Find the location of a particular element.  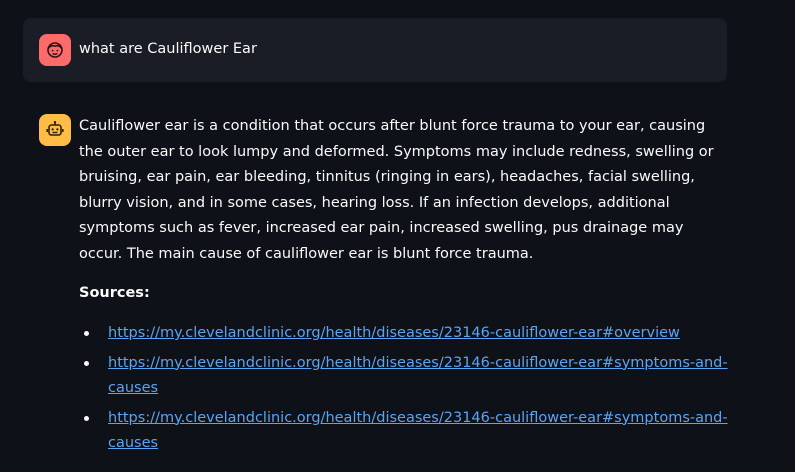

robot-icon is located at coordinates (55, 128).